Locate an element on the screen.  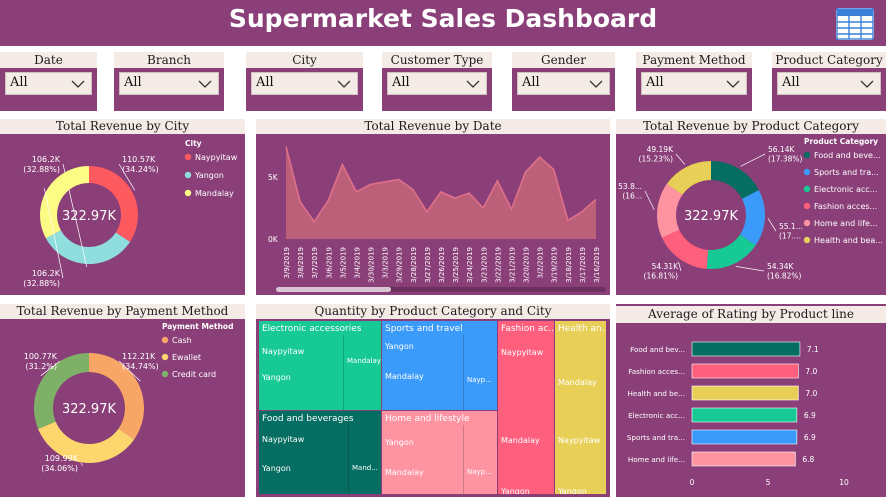
slice-percent-label: (34.74%) is located at coordinates (140, 366).